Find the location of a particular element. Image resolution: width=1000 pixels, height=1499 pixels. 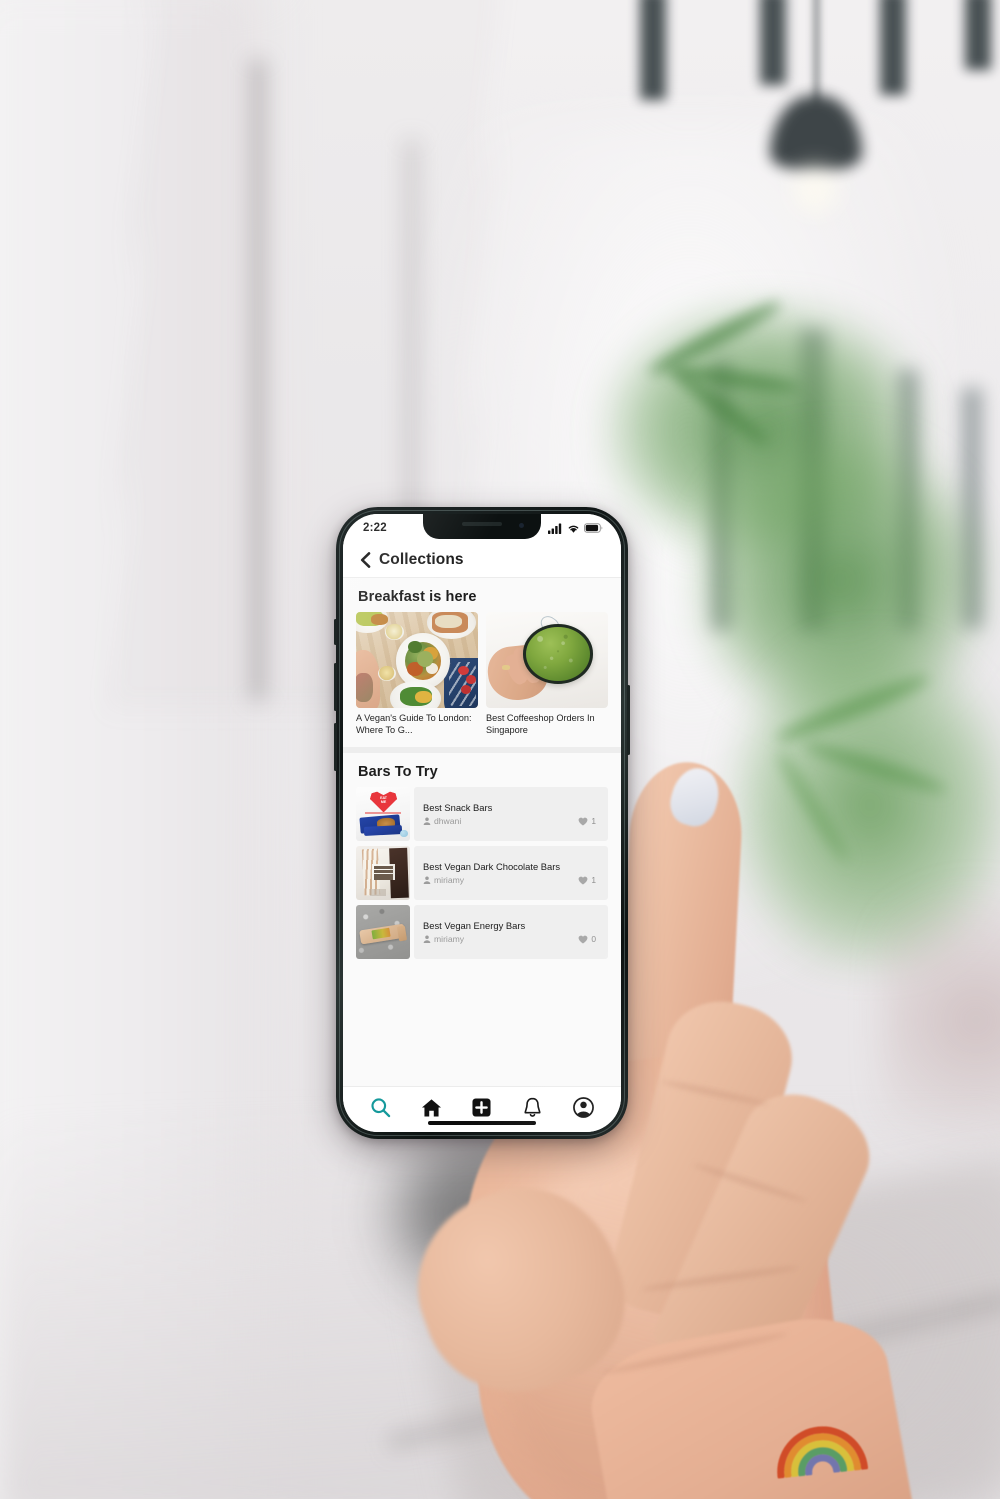

tab-search is located at coordinates (380, 1108).